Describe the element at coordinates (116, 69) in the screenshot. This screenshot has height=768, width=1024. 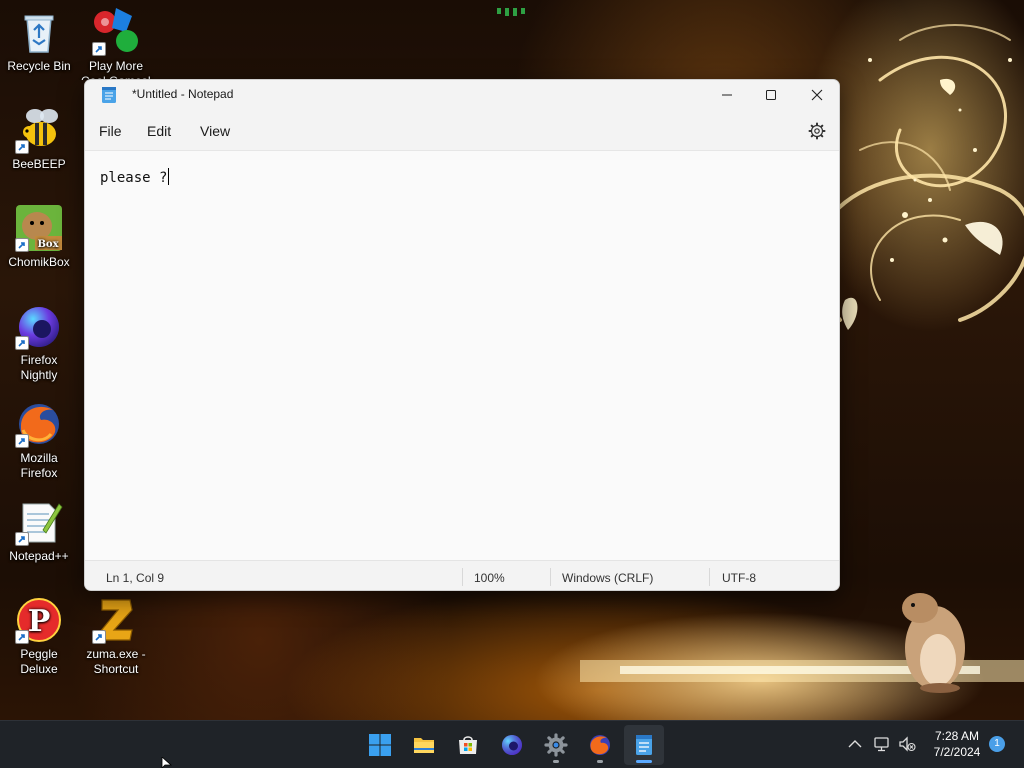
I see `desktop-icon-label: Play More Cool Games!` at that location.